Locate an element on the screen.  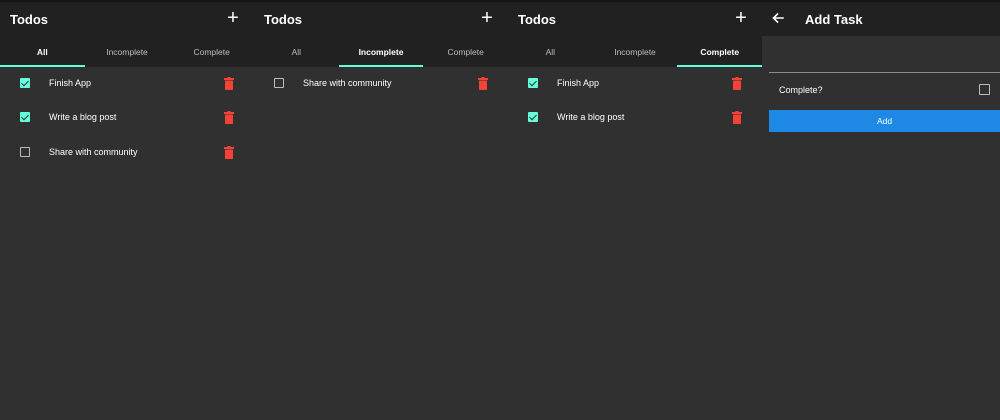
app-bar: Add Task is located at coordinates (881, 19).